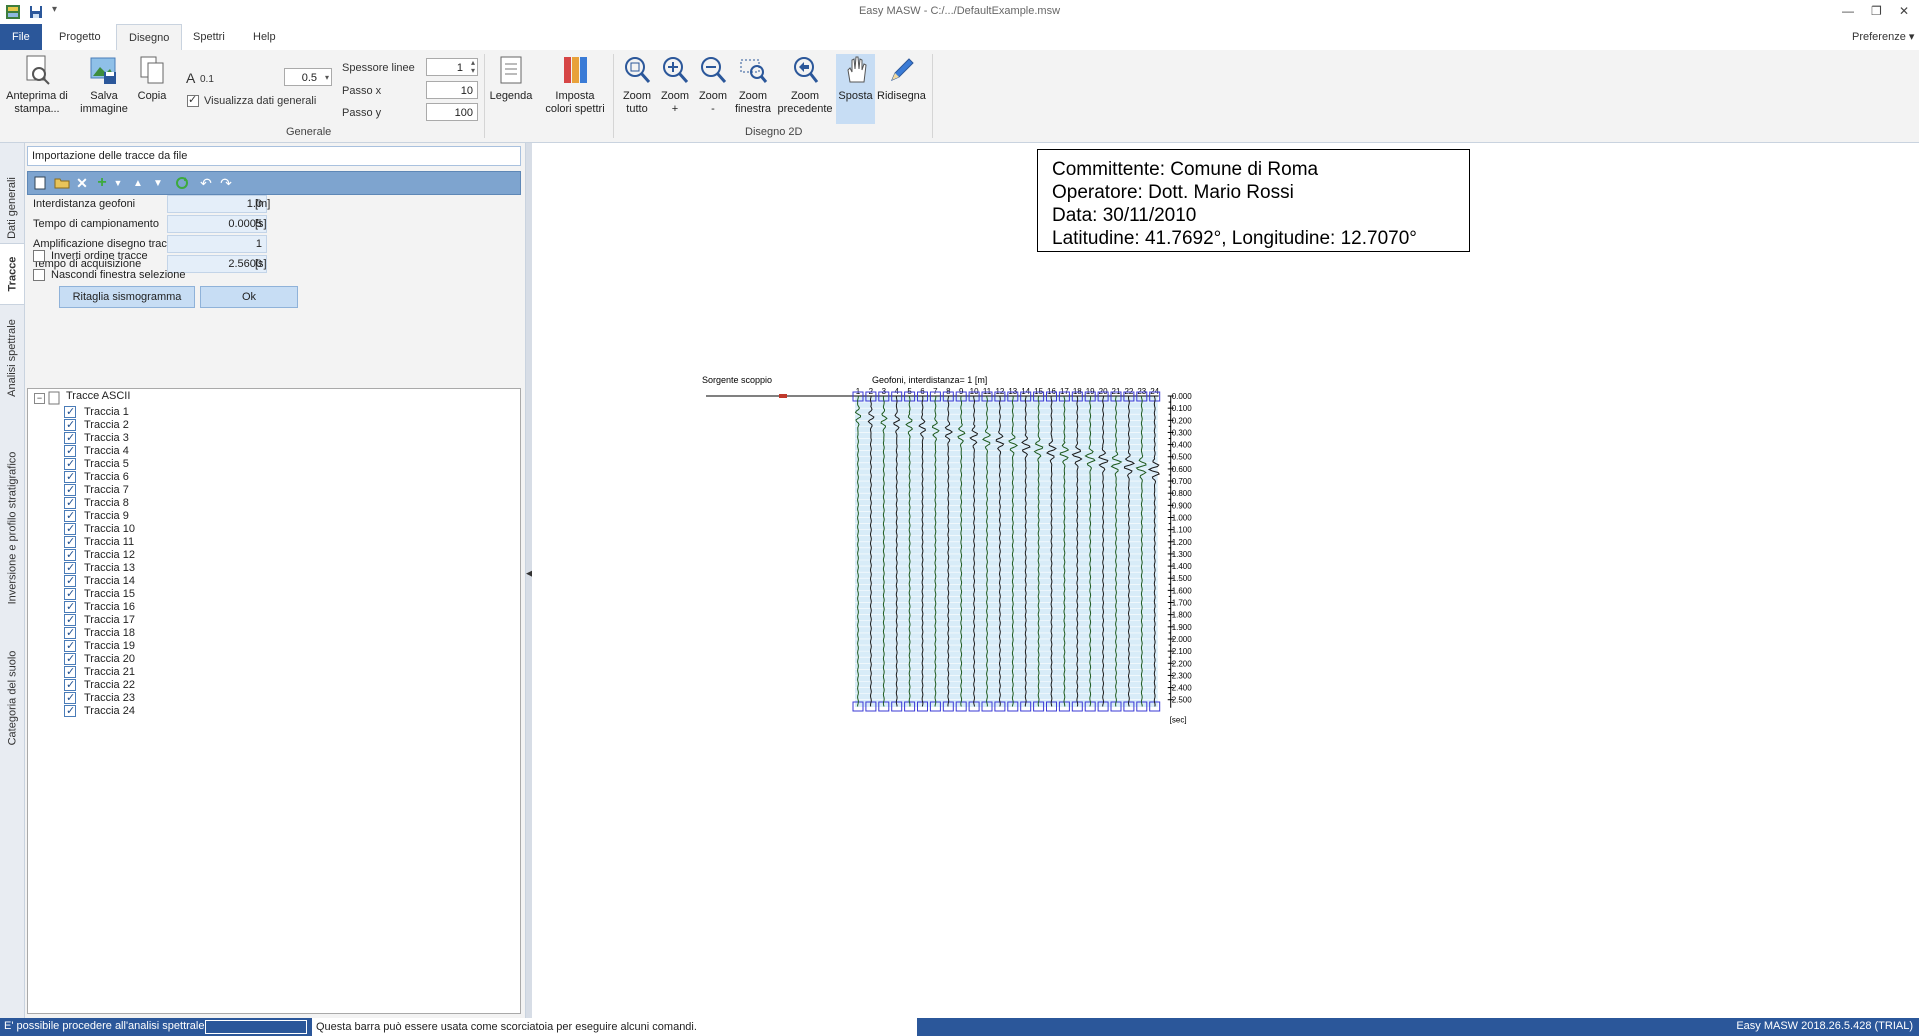  Describe the element at coordinates (264, 37) in the screenshot. I see `tab-help: Help` at that location.